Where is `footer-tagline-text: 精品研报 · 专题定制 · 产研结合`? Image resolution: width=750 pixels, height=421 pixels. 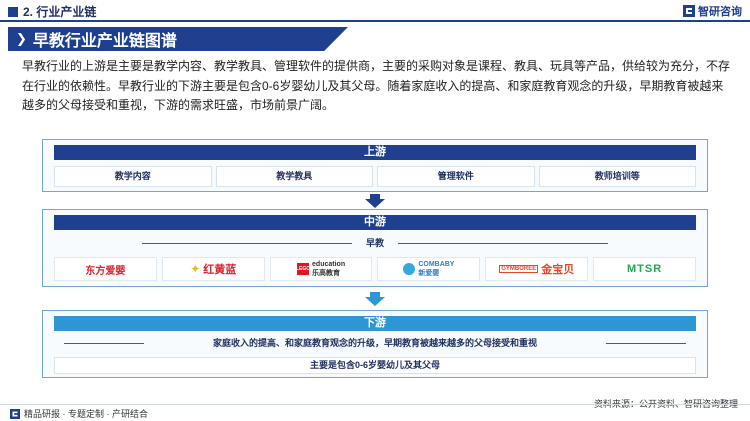
footer-tagline-text: 精品研报 · 专题定制 · 产研结合 is located at coordinates (86, 414).